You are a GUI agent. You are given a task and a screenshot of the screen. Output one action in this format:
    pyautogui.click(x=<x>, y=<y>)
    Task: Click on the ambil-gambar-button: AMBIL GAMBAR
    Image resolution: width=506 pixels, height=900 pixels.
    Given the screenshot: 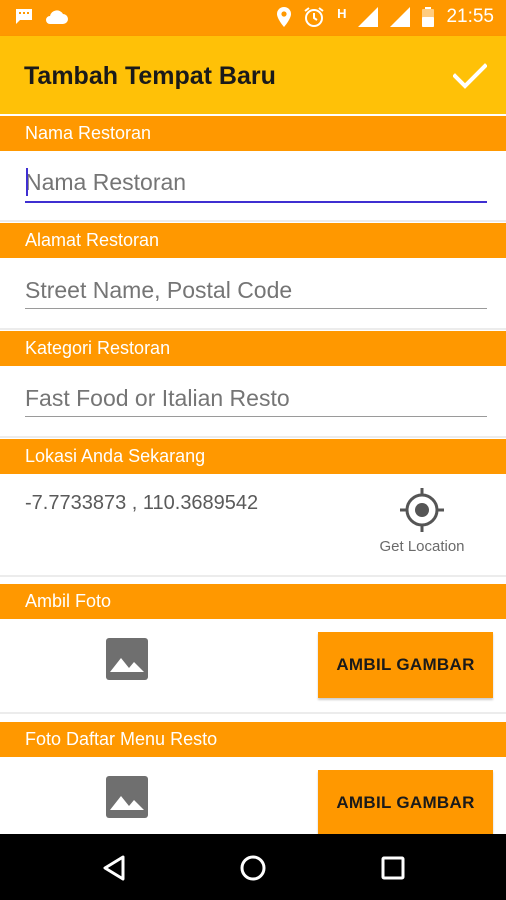 What is the action you would take?
    pyautogui.click(x=405, y=665)
    